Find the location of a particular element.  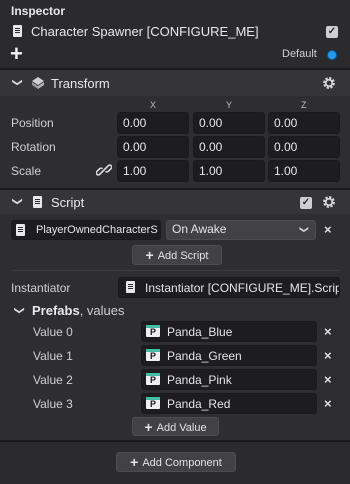

prefab-value-field: Panda_Pink is located at coordinates (229, 379).